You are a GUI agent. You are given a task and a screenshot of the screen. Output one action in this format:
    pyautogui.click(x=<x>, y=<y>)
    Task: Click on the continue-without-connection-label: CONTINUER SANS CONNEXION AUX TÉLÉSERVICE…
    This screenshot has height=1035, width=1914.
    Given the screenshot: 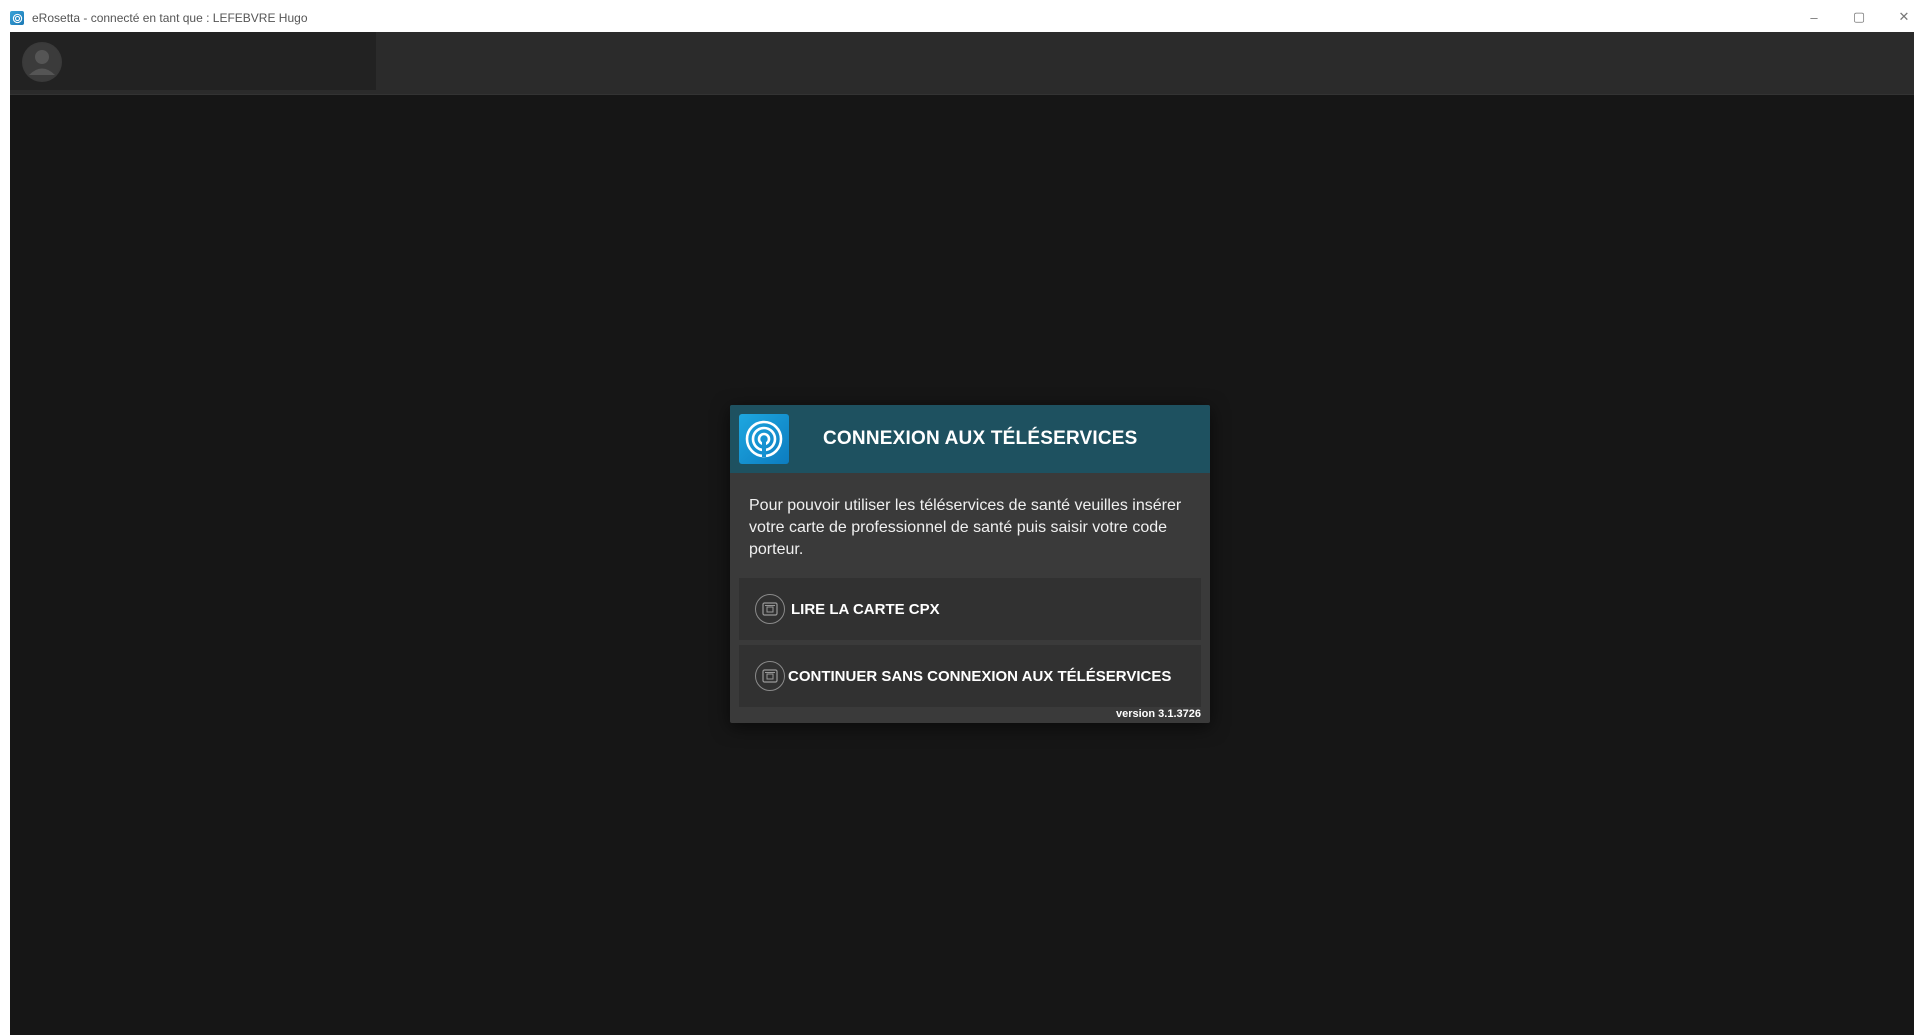 What is the action you would take?
    pyautogui.click(x=980, y=676)
    